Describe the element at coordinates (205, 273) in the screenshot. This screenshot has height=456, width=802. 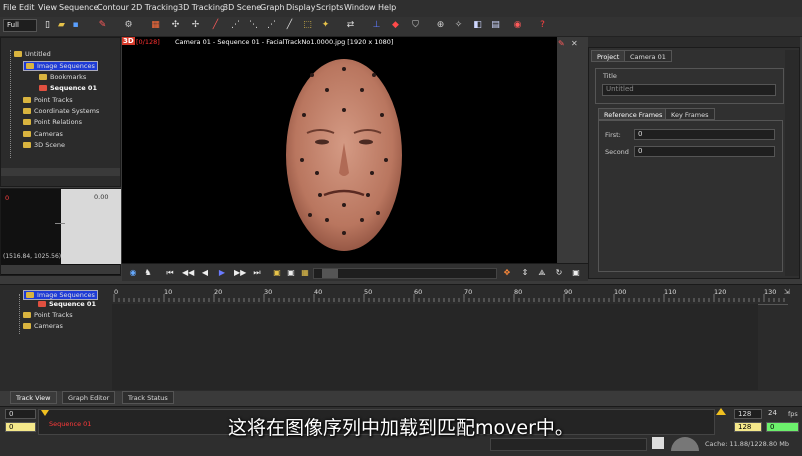
I see `step-back-icon: ◀` at that location.